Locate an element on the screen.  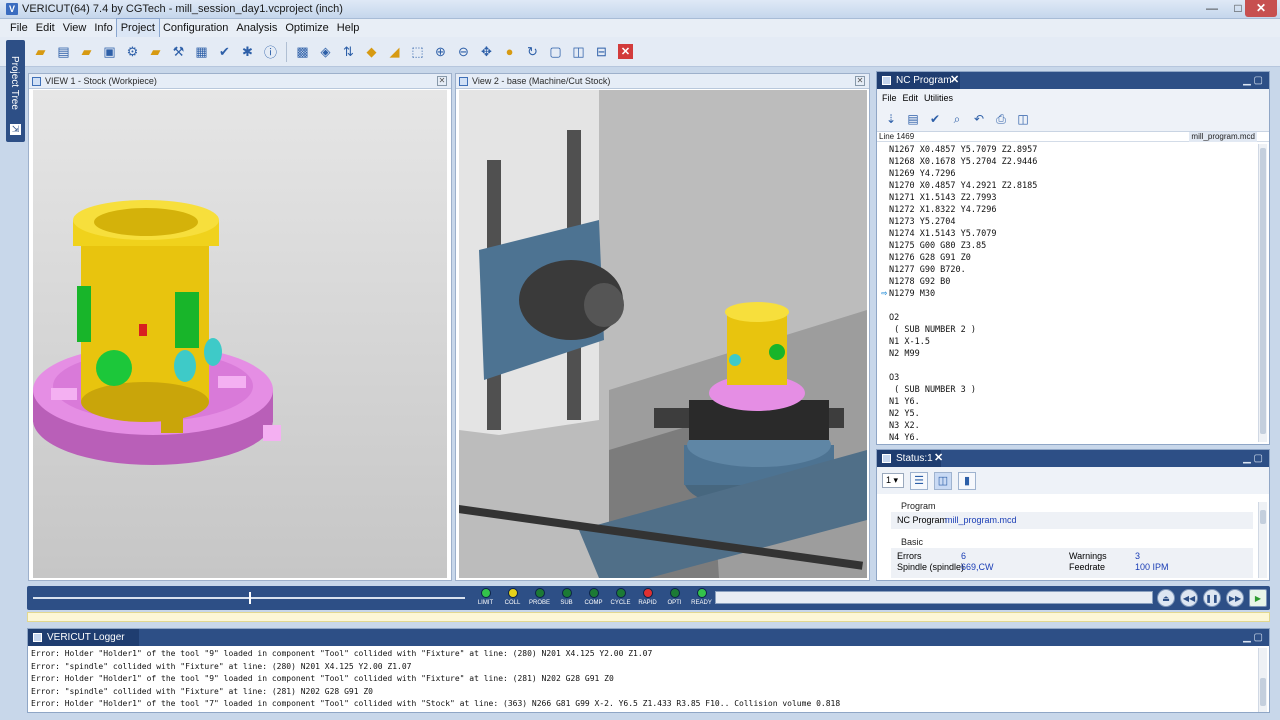
close-views-icon: ✕ is located at coordinates (625, 51).